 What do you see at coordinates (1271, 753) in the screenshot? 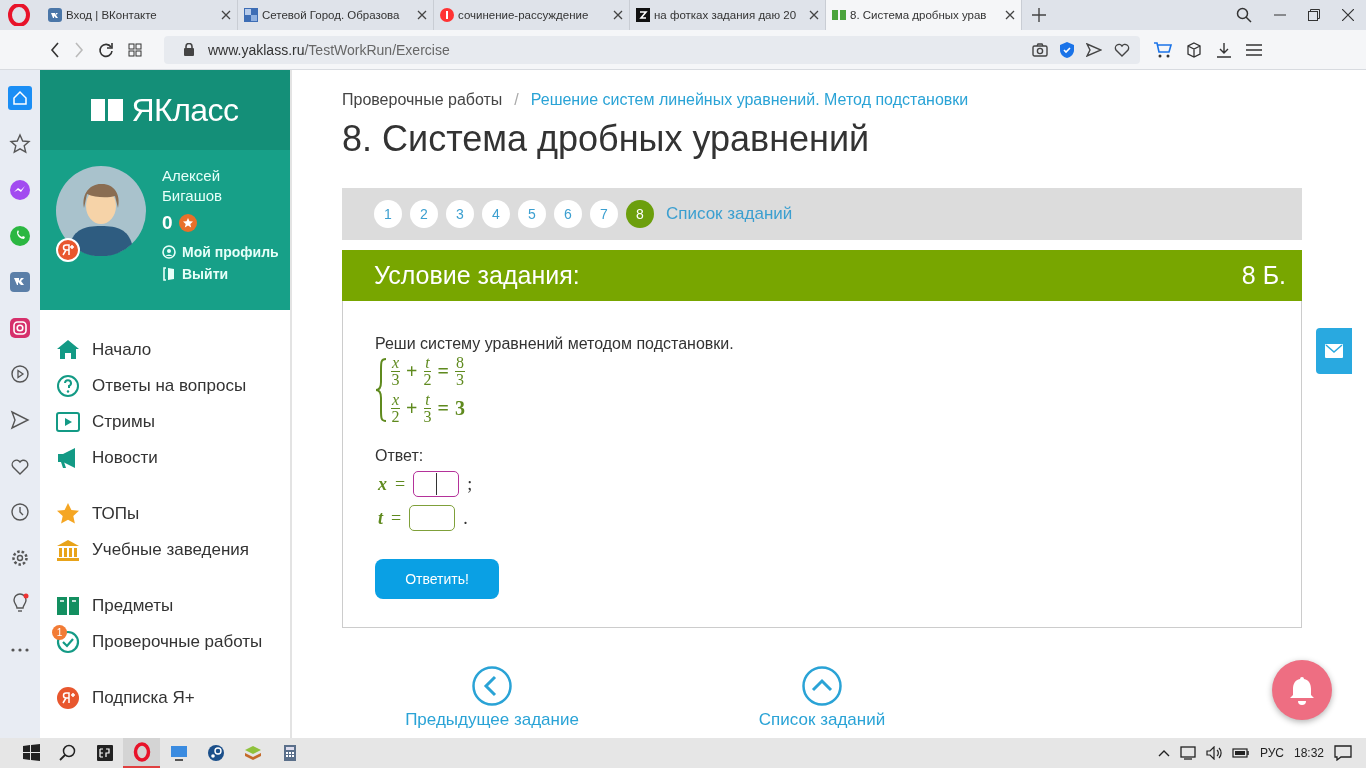
I see `language-indicator: РУС` at bounding box center [1271, 753].